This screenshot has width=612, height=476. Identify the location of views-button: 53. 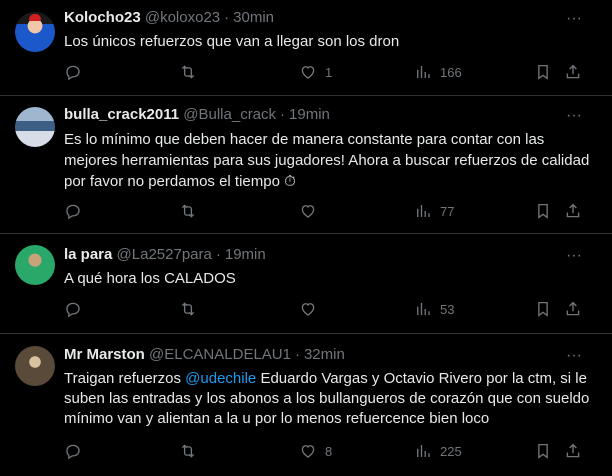
(434, 309).